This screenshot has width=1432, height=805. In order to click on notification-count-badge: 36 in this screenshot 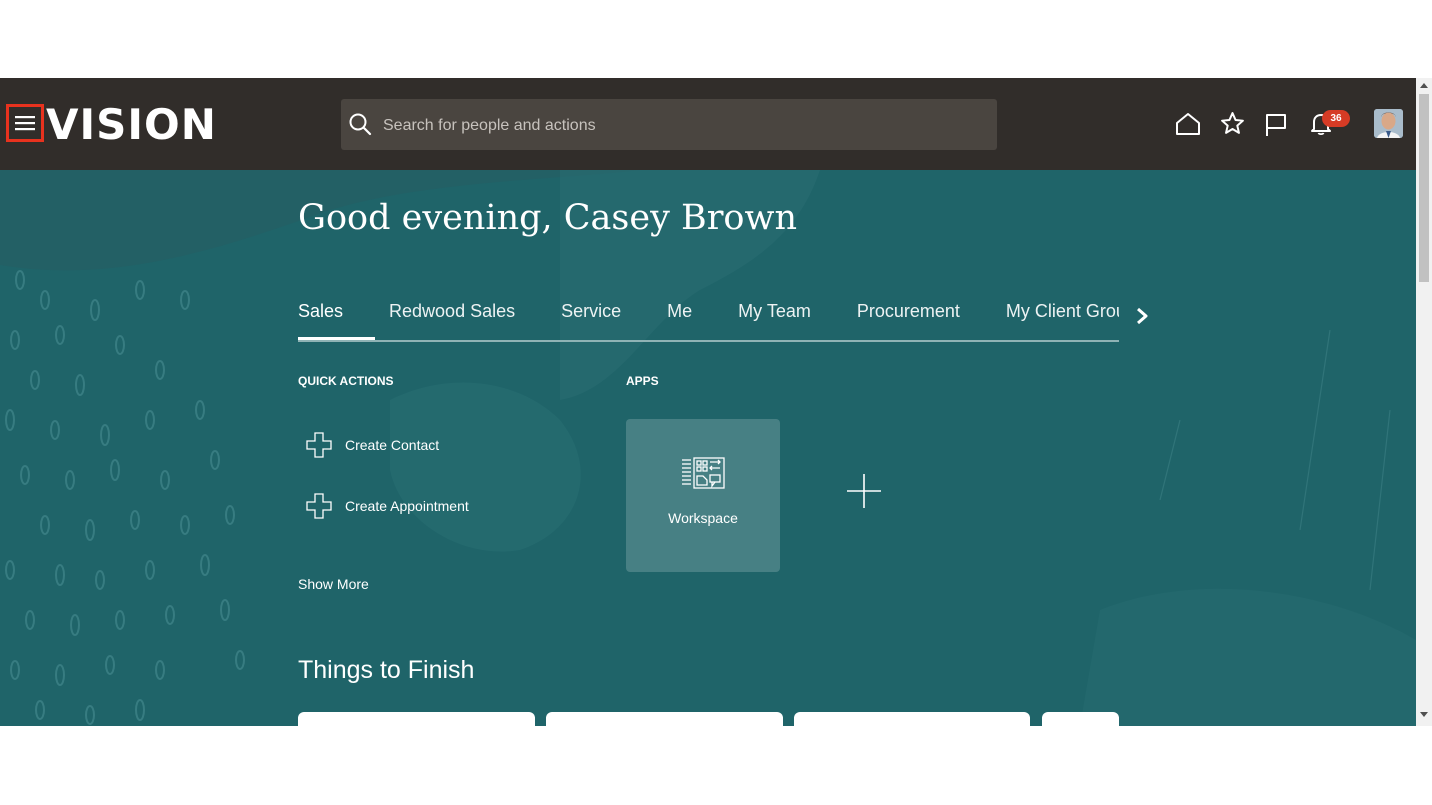, I will do `click(1336, 118)`.